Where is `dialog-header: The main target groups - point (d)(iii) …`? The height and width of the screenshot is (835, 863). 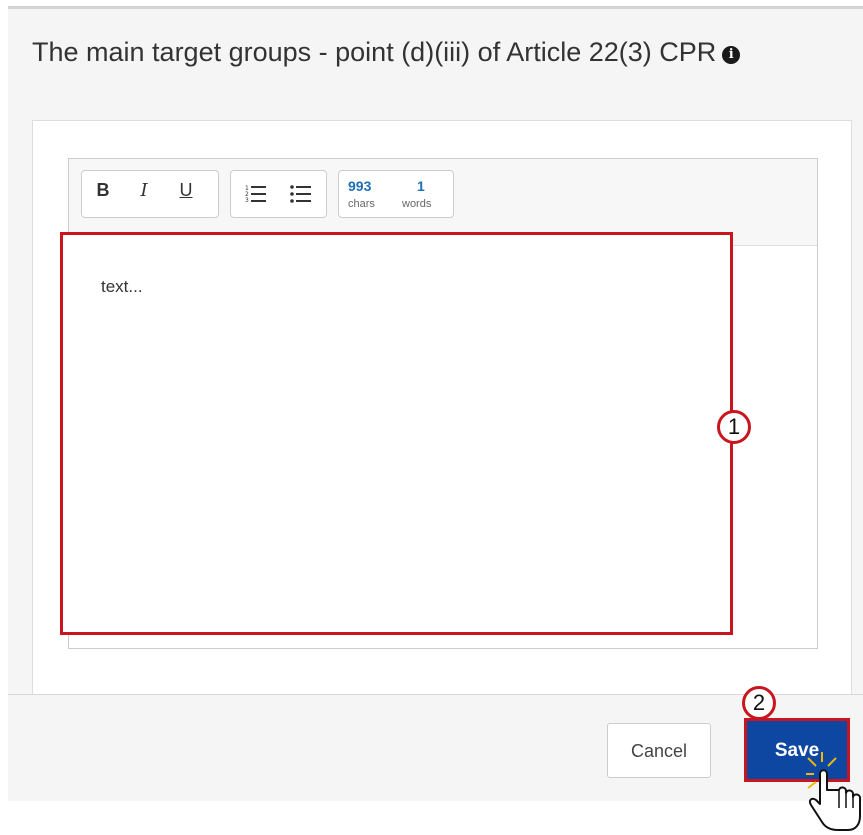 dialog-header: The main target groups - point (d)(iii) … is located at coordinates (435, 60).